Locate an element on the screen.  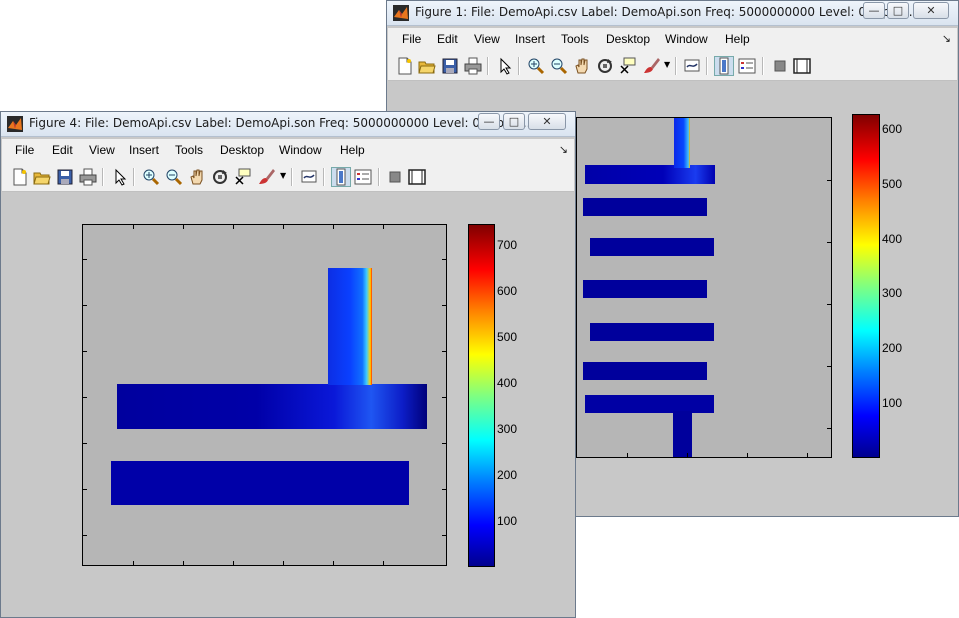
colorbar-tick-label: 100 is located at coordinates (892, 403).